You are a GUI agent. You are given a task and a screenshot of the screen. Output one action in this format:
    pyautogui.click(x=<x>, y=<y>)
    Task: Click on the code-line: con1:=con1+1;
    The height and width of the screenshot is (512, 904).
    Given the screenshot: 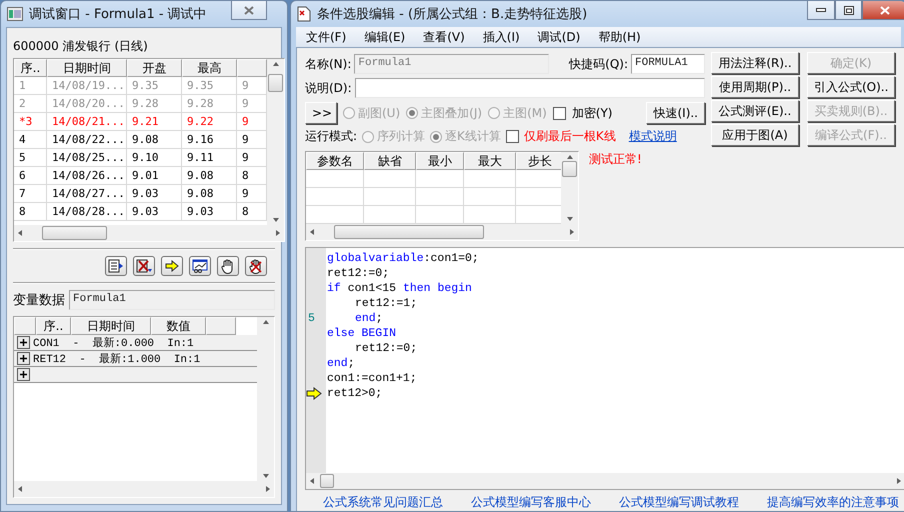 What is the action you would take?
    pyautogui.click(x=372, y=378)
    